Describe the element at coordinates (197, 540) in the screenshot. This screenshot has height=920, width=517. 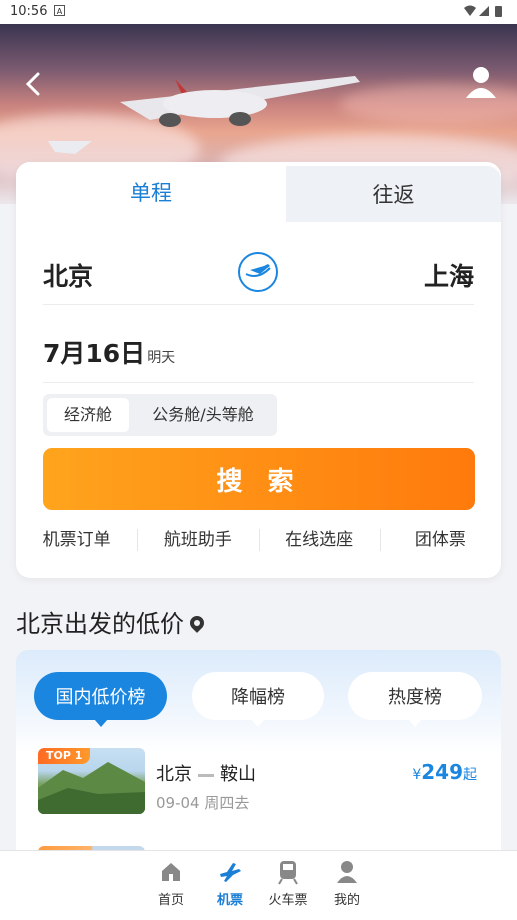
I see `link-flight-assistant: 航班助手` at that location.